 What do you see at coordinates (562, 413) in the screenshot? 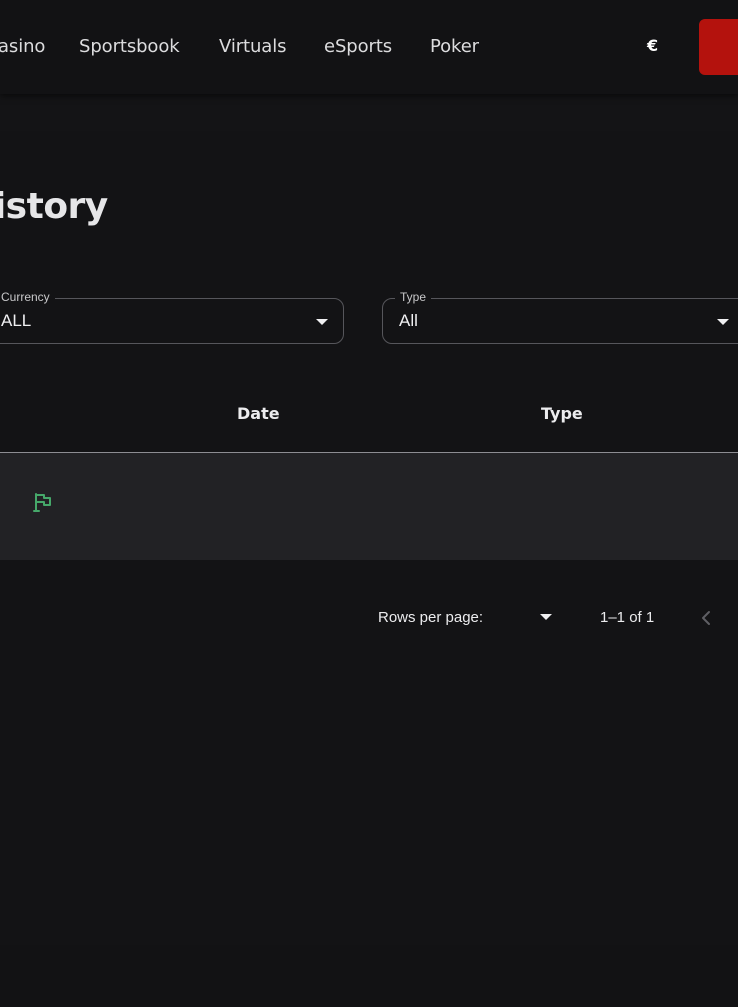
I see `column-header-type: Type` at bounding box center [562, 413].